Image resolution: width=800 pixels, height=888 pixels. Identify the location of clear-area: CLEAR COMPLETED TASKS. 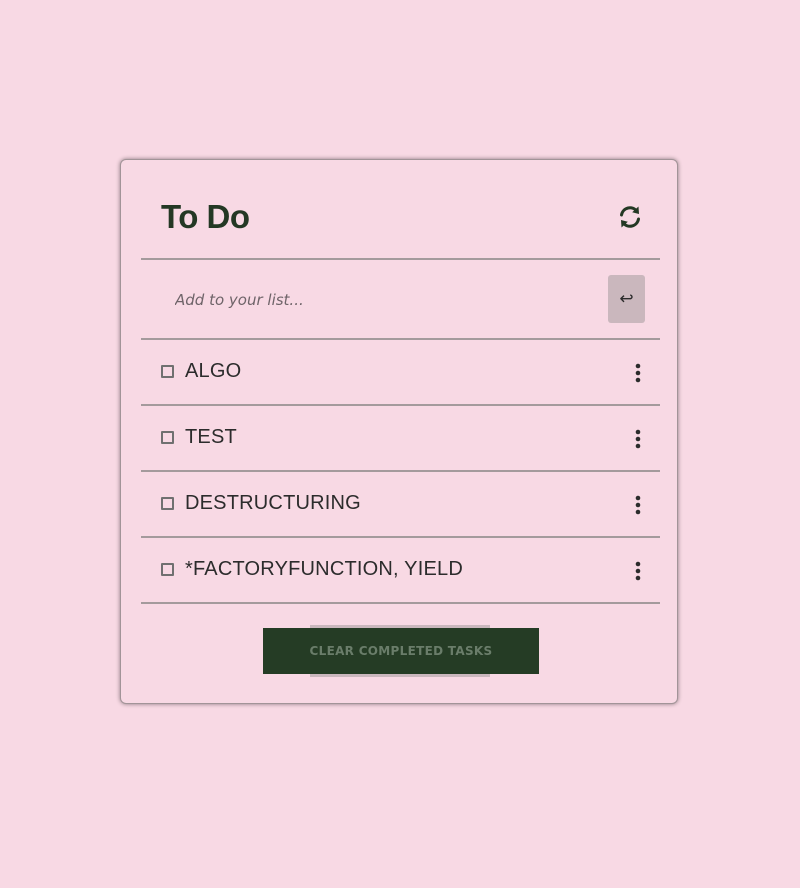
(401, 651).